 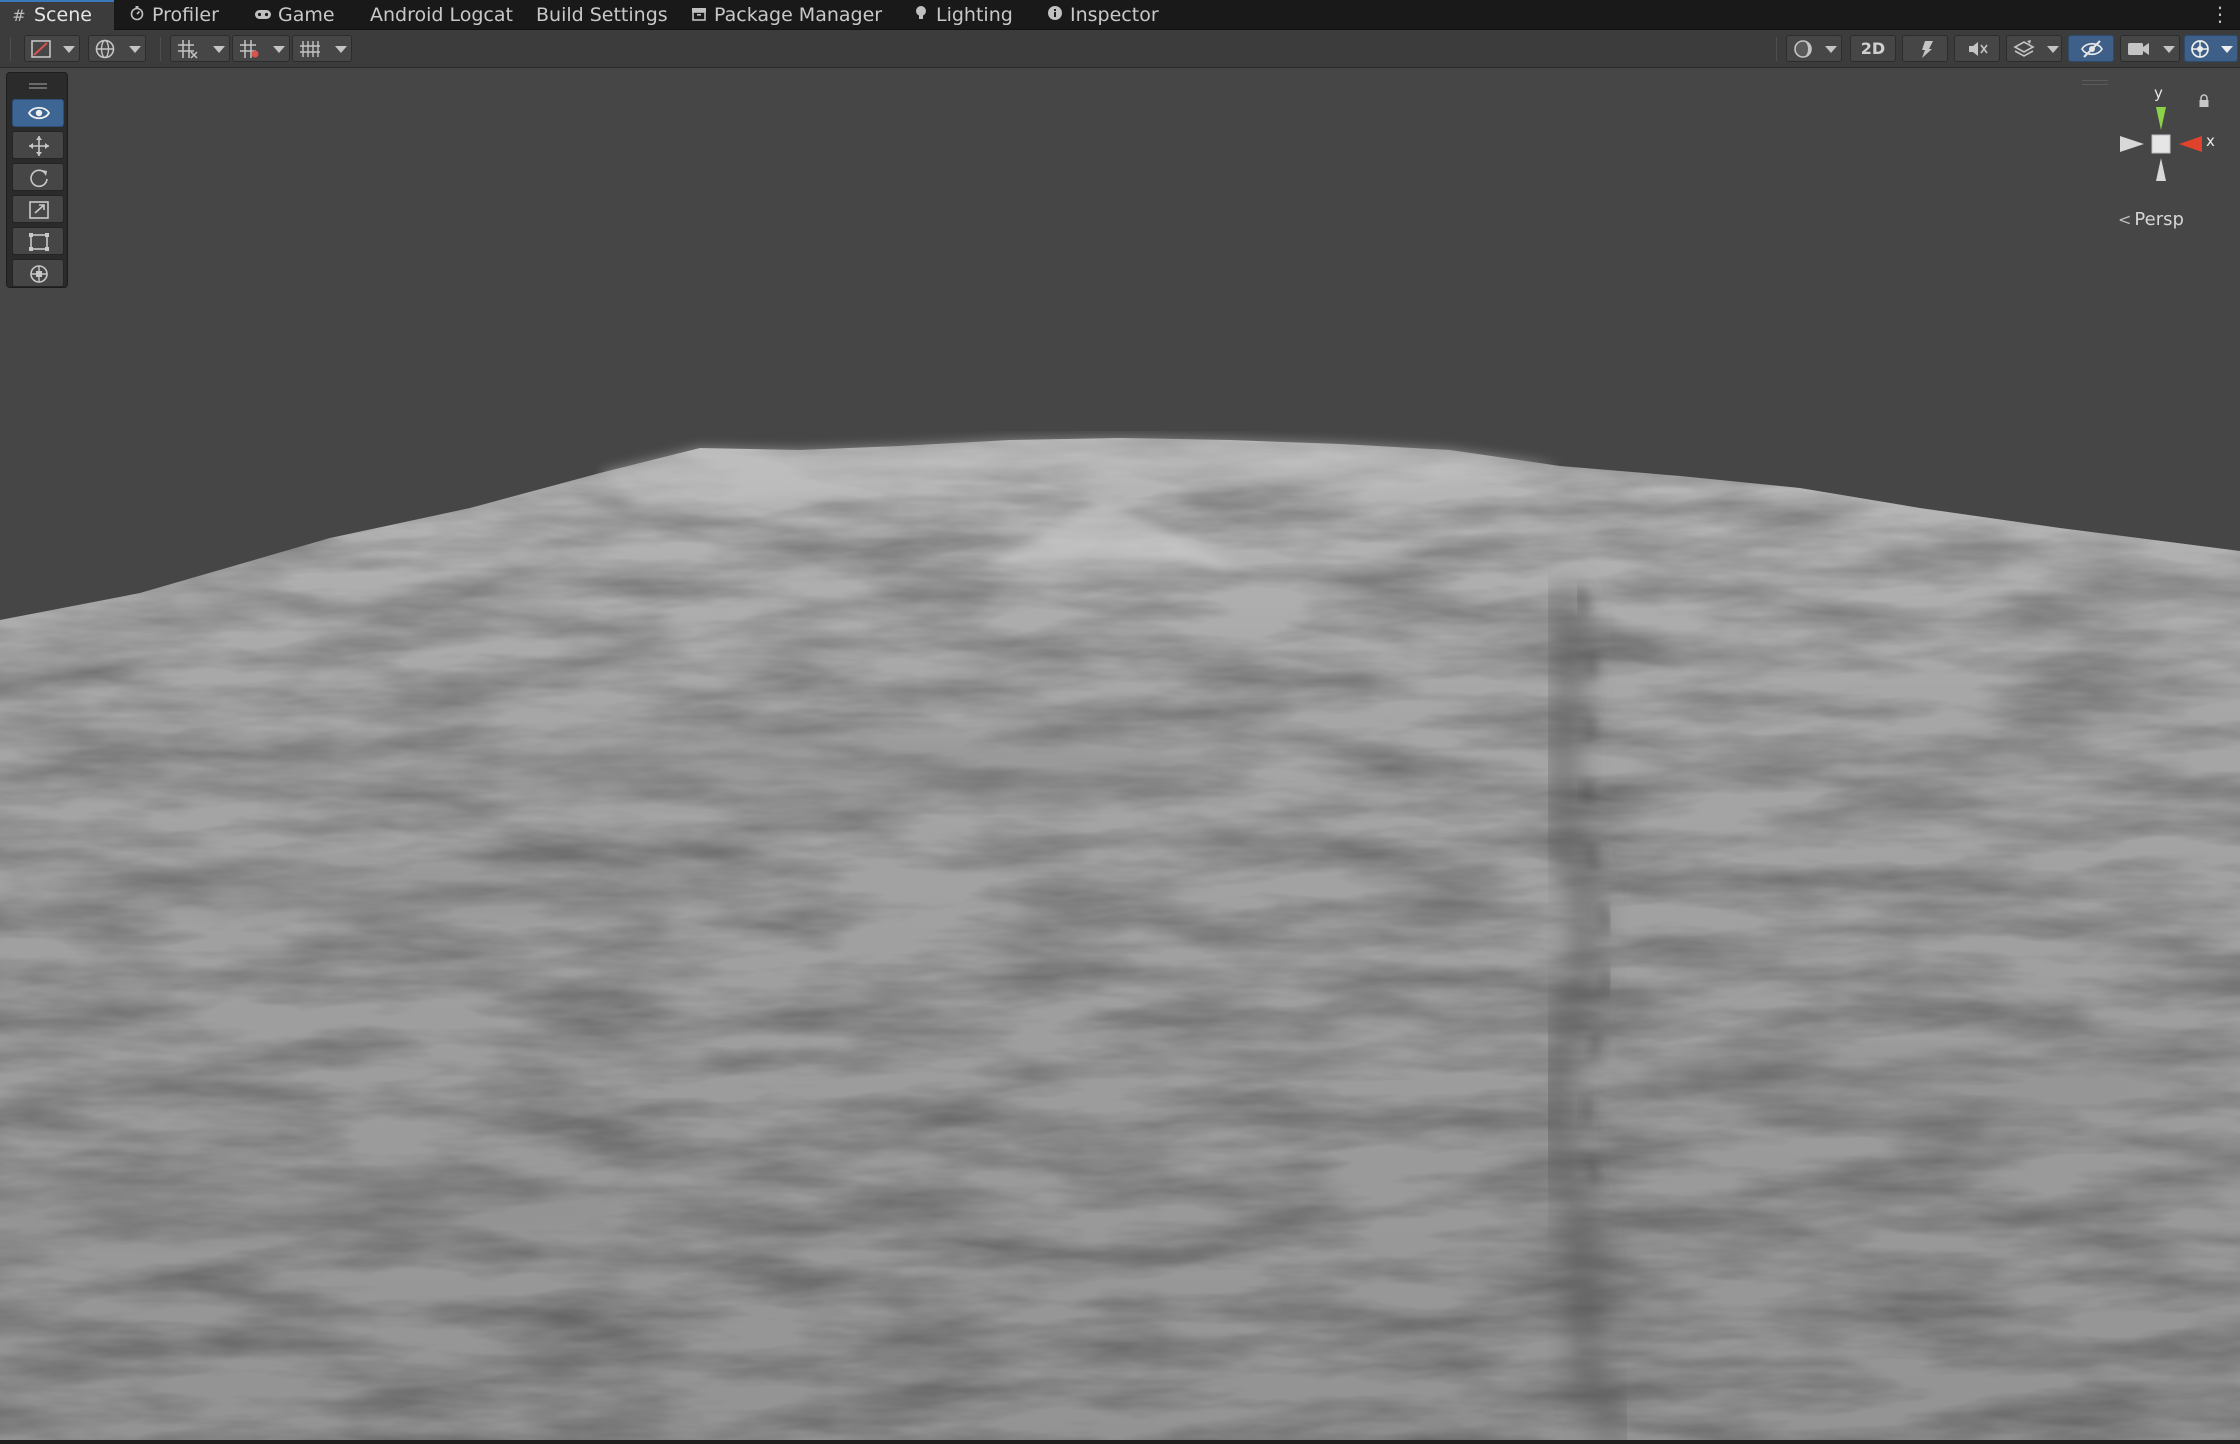 I want to click on rotate-tool-icon, so click(x=39, y=178).